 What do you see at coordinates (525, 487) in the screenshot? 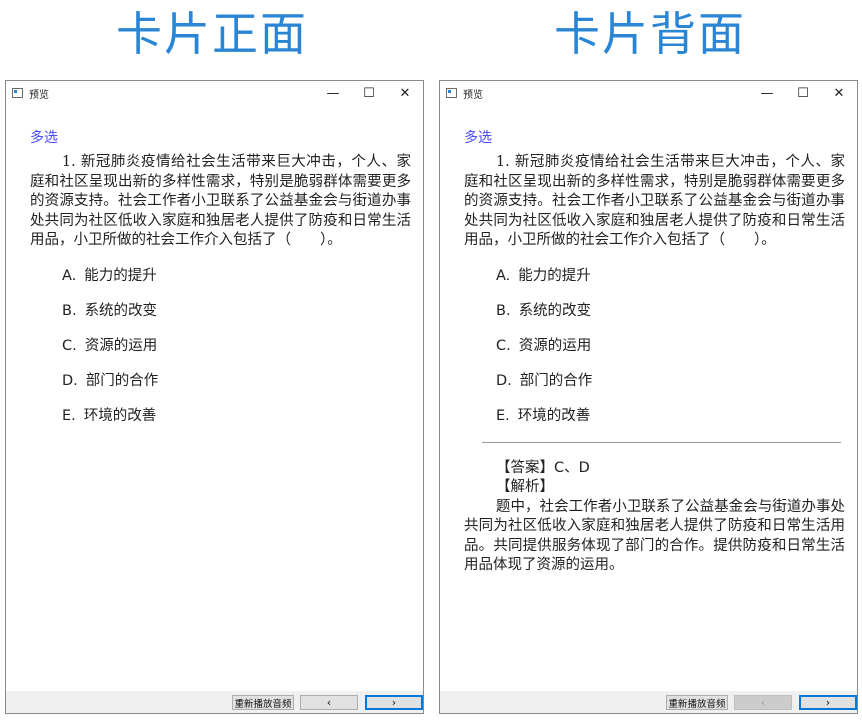
I see `analysis-label: 【解析】` at bounding box center [525, 487].